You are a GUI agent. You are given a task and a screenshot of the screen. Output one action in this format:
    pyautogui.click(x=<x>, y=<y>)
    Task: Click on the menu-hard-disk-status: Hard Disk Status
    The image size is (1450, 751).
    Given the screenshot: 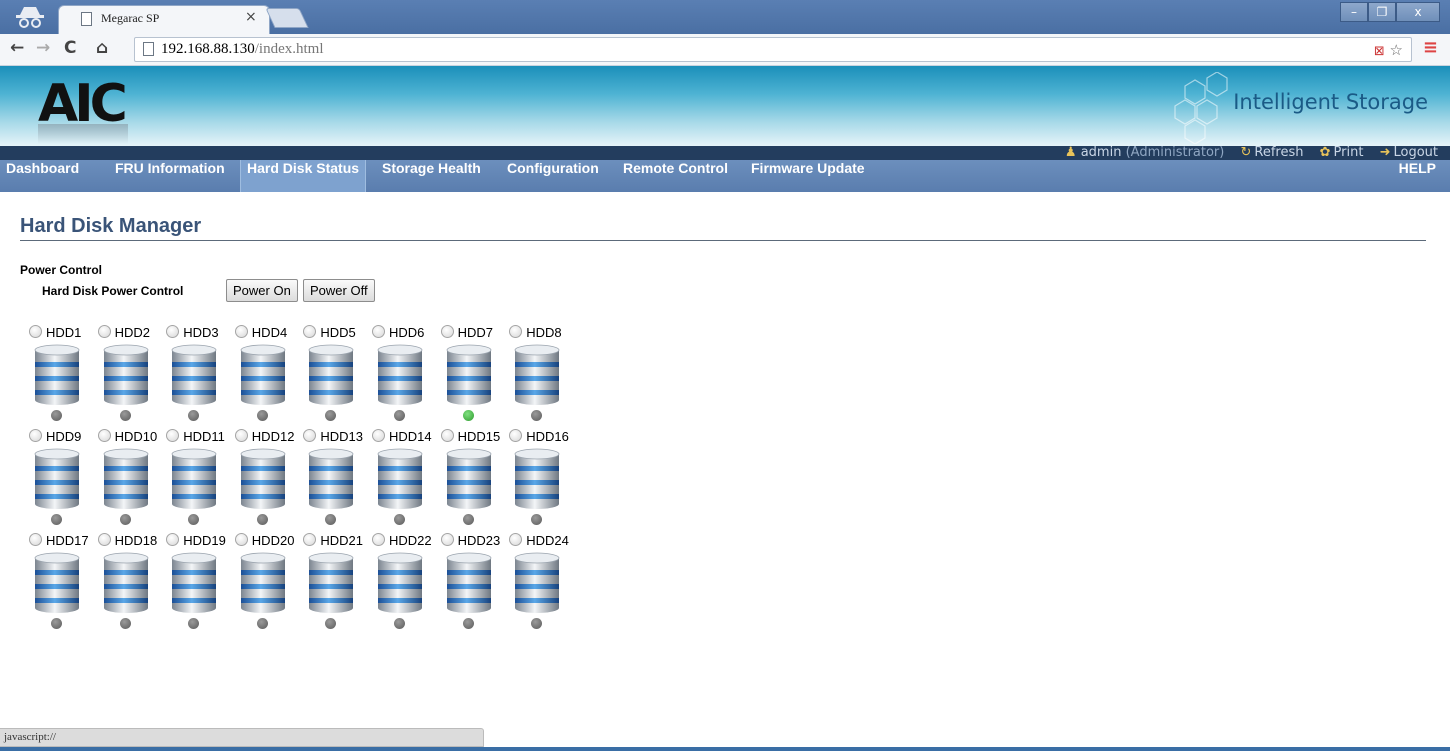 What is the action you would take?
    pyautogui.click(x=303, y=176)
    